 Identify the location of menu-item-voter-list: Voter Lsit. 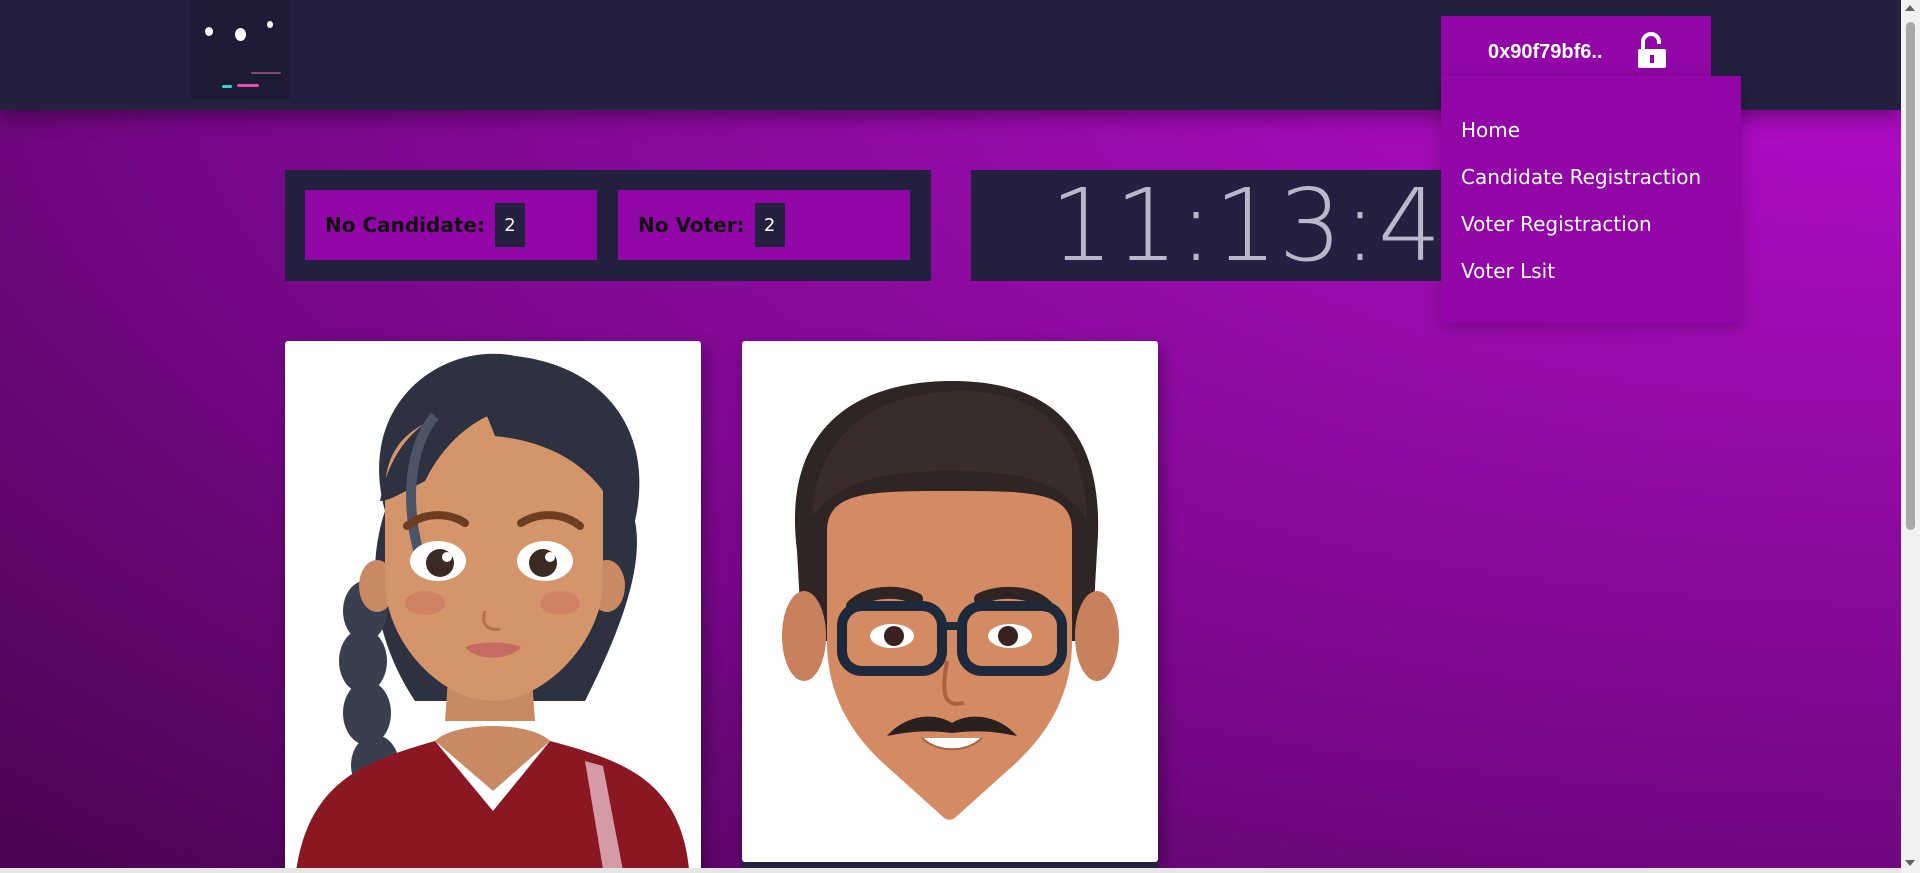
(1508, 271).